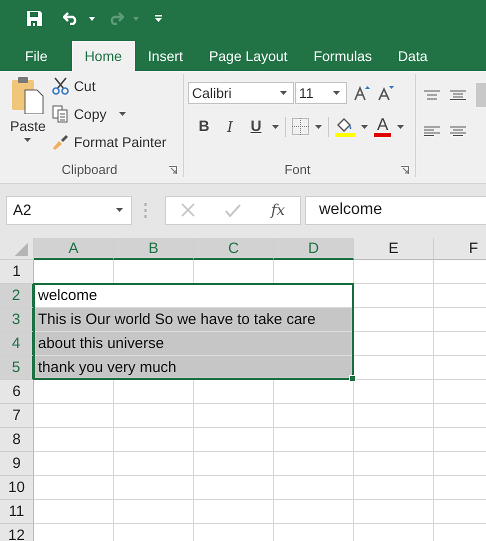  What do you see at coordinates (362, 93) in the screenshot?
I see `grow-font-icon` at bounding box center [362, 93].